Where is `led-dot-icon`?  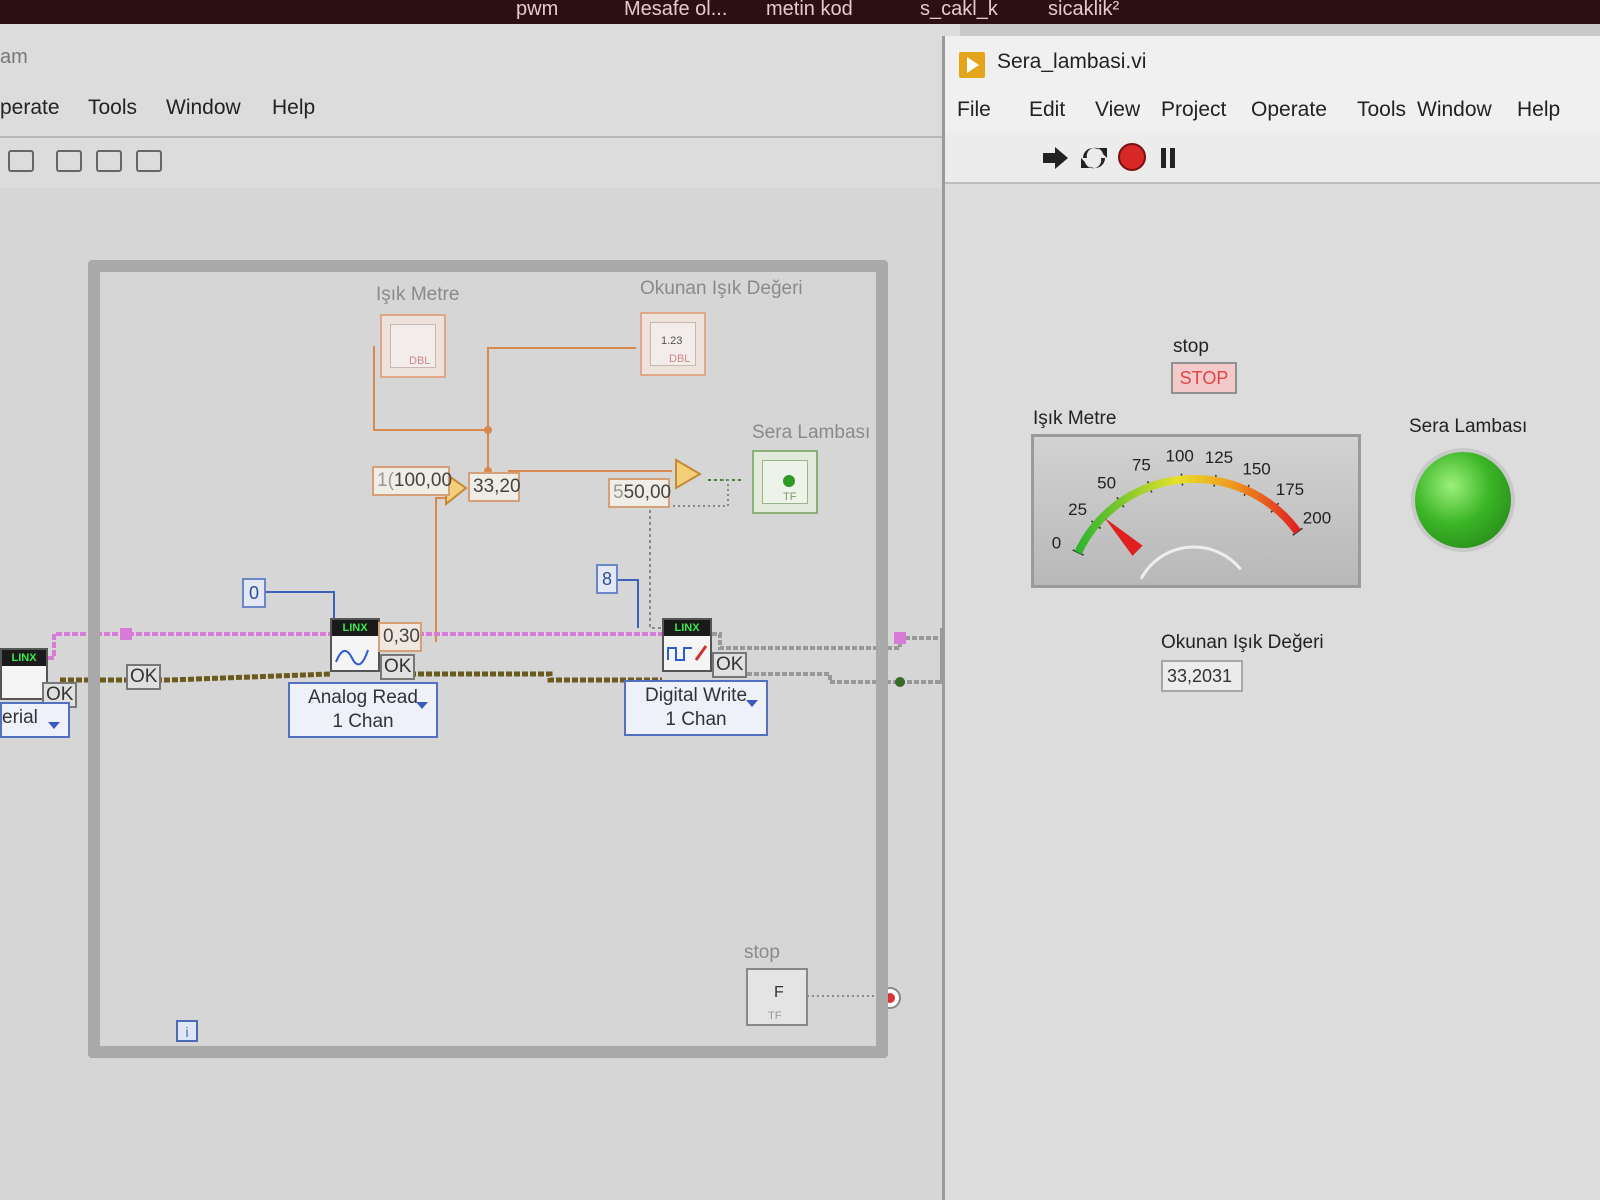
led-dot-icon is located at coordinates (789, 481).